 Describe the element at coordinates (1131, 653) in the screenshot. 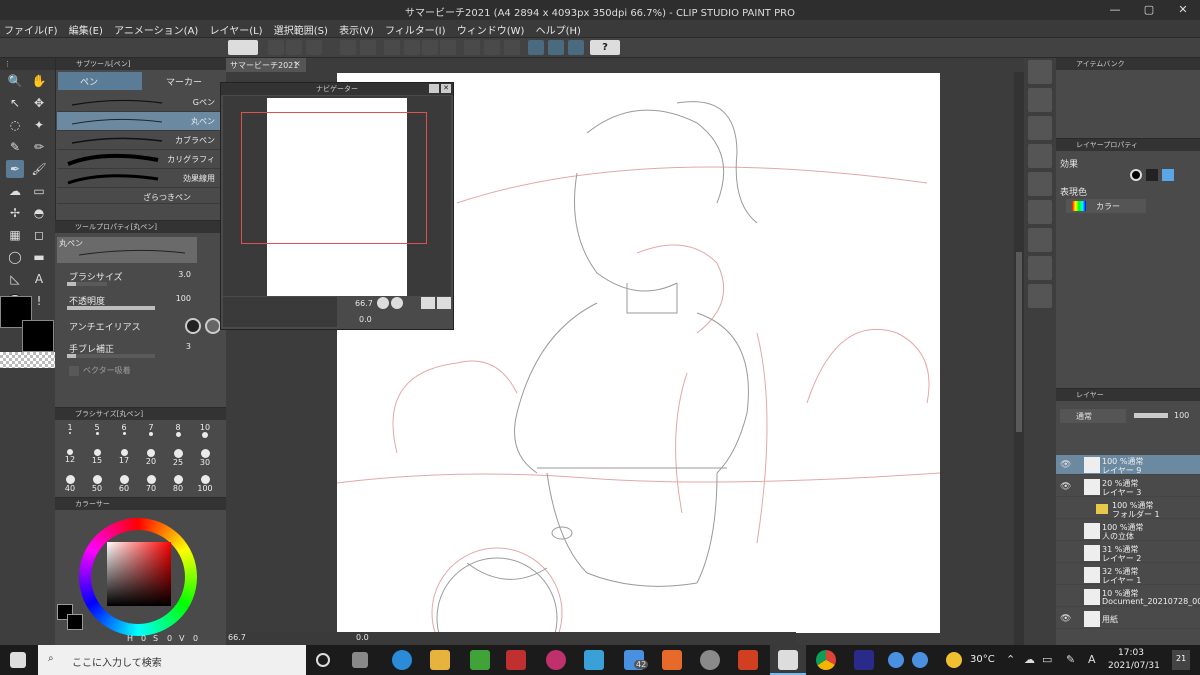

I see `clock-time: 17:03` at that location.